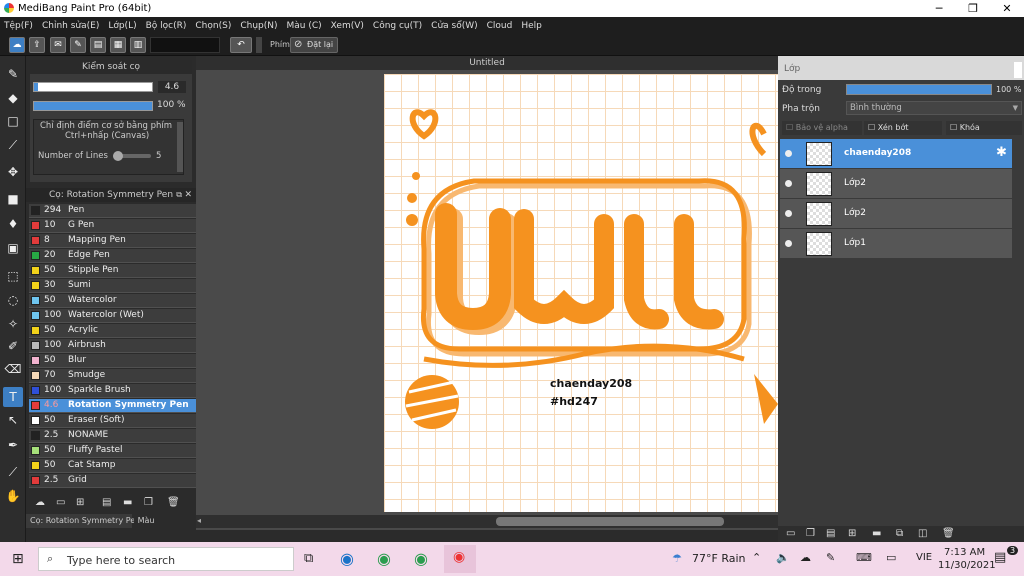  Describe the element at coordinates (964, 552) in the screenshot. I see `clock-time: 7:13 AM` at that location.